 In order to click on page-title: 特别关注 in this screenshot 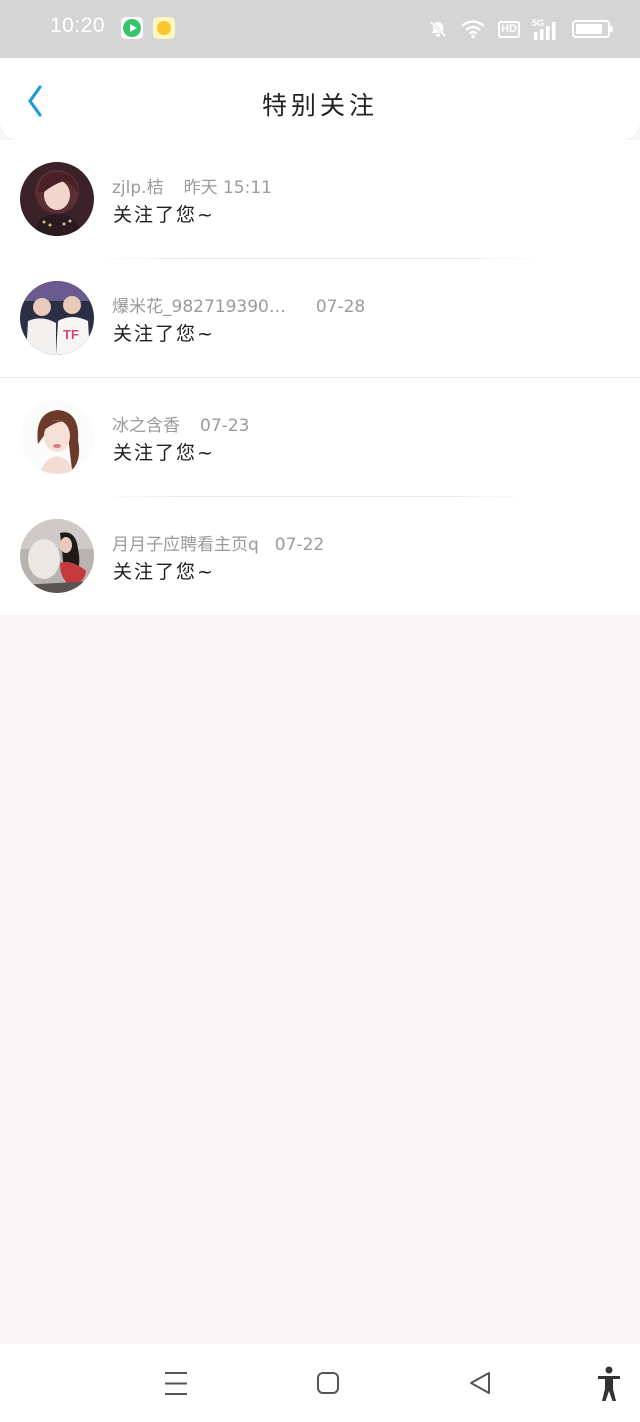, I will do `click(319, 105)`.